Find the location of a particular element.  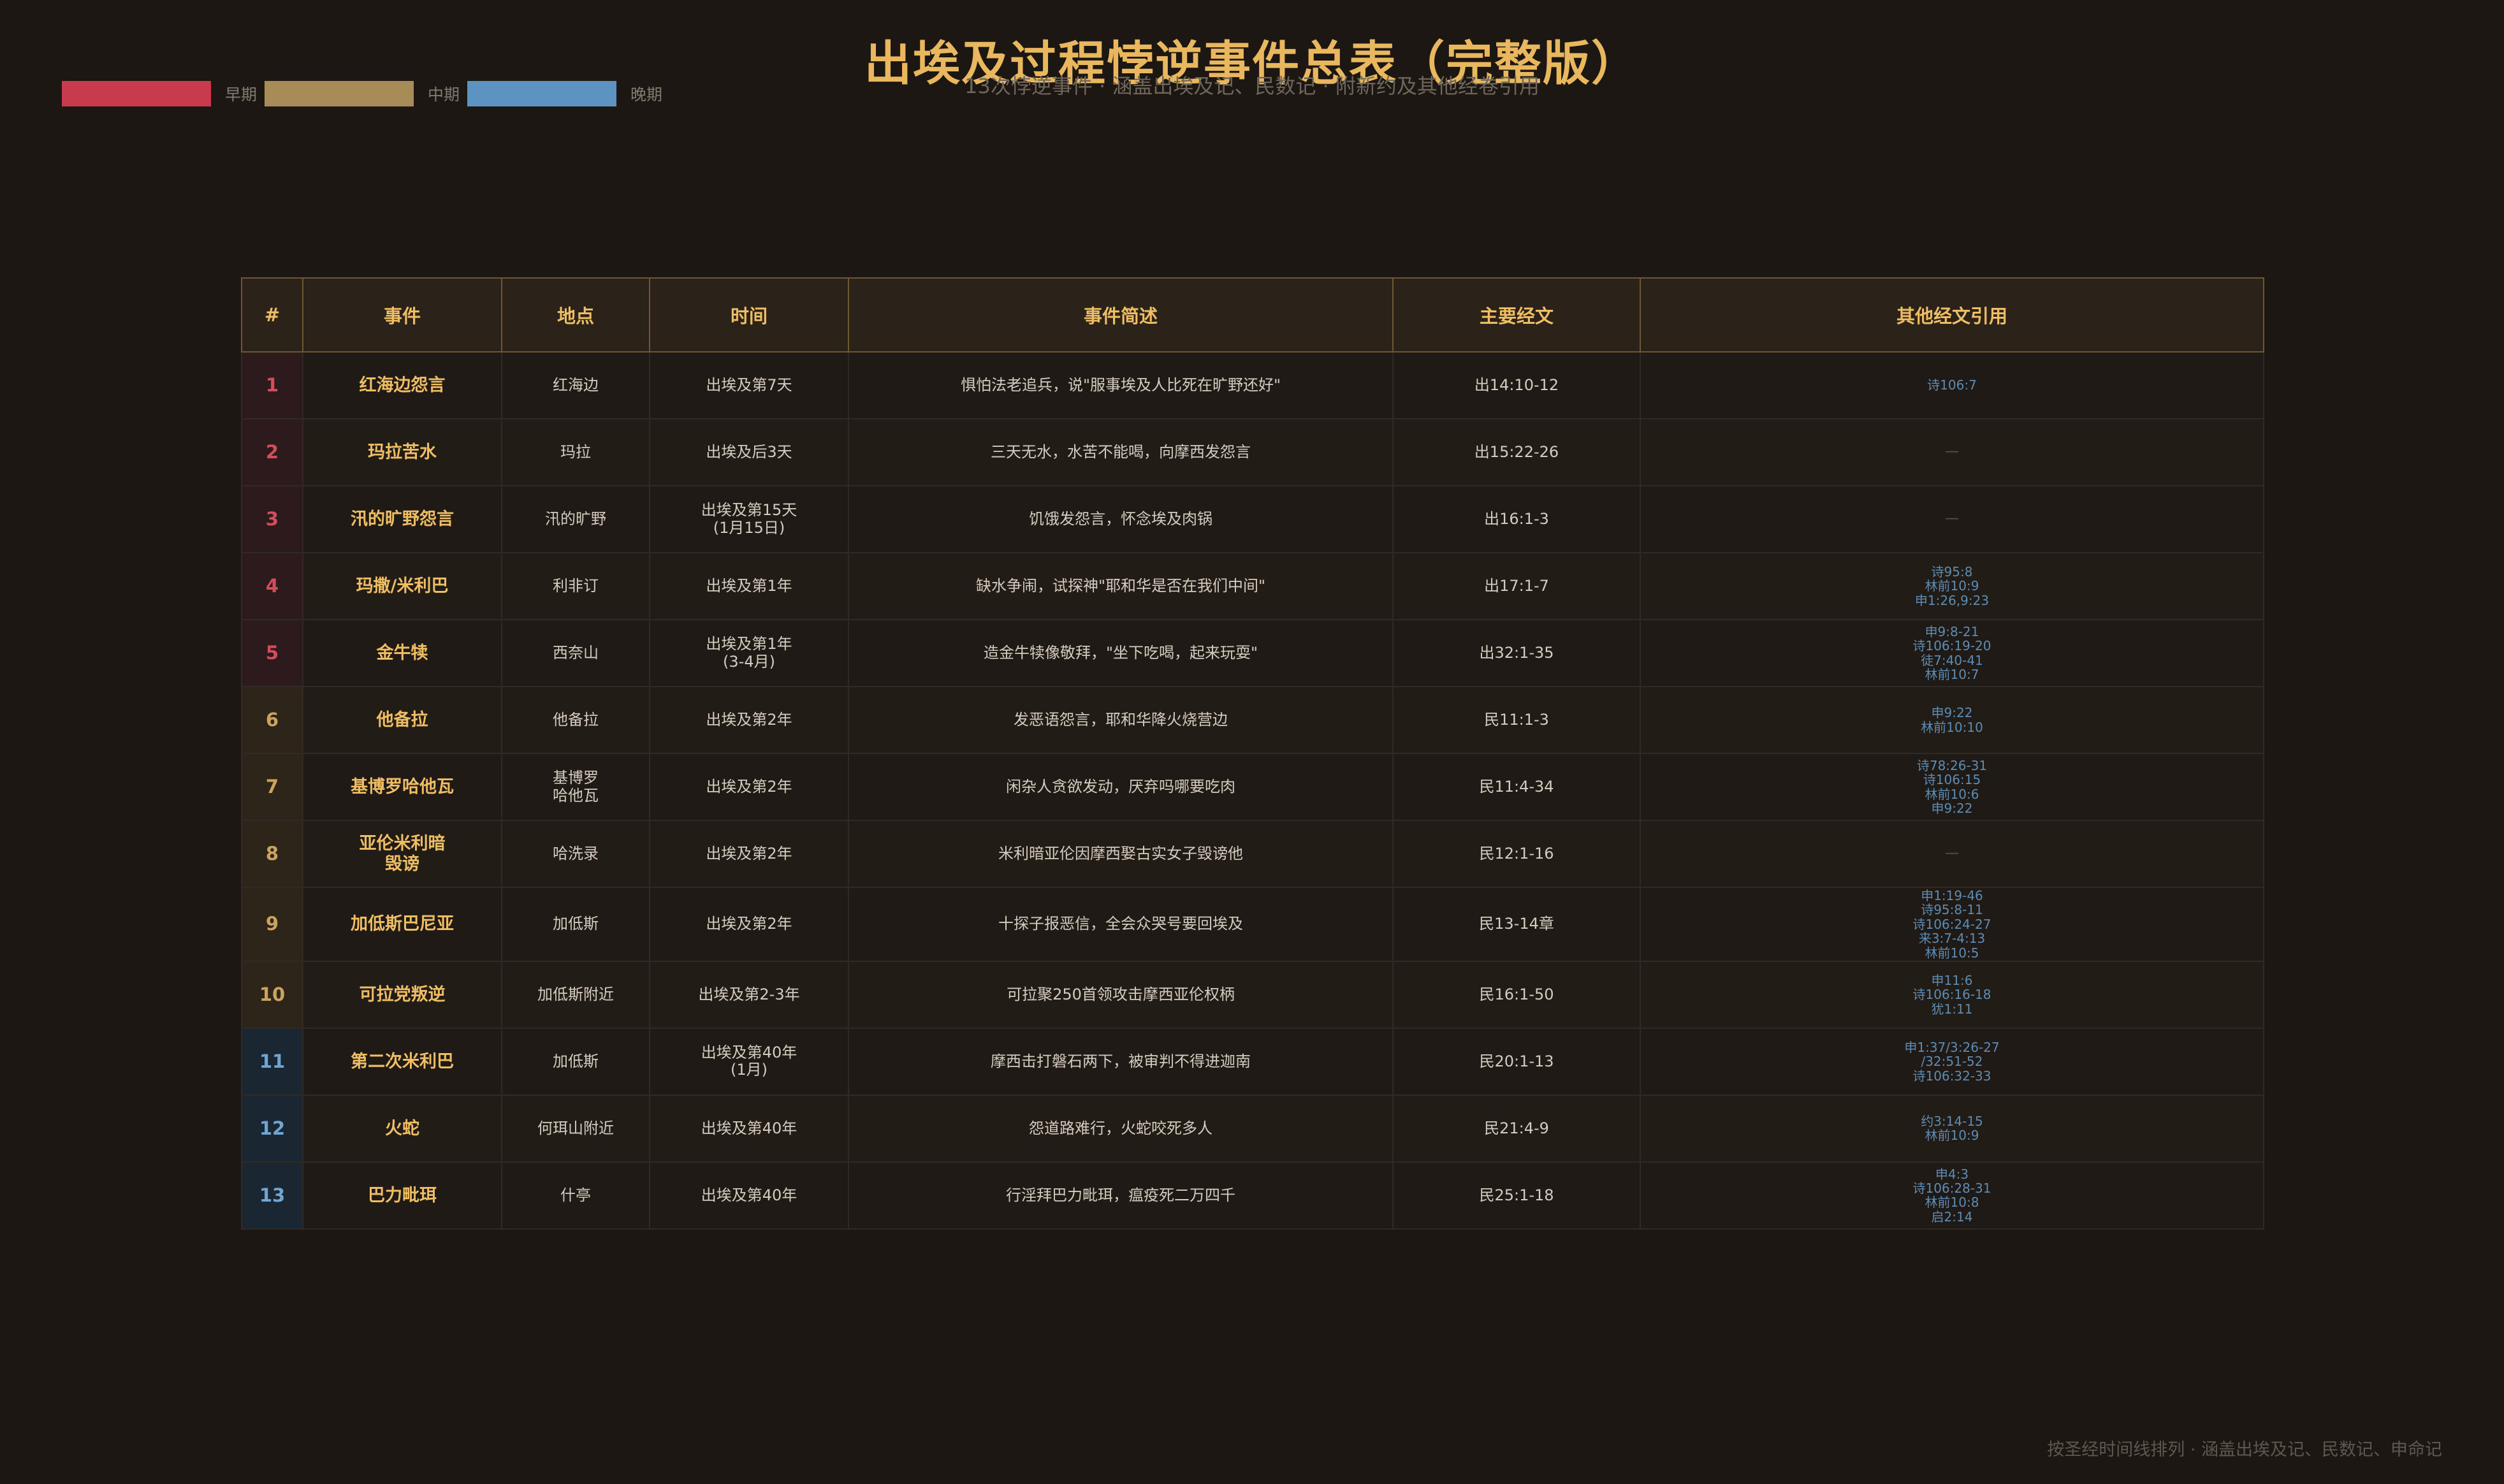

cell-main-scripture: 民20:1-13 is located at coordinates (1516, 1061).